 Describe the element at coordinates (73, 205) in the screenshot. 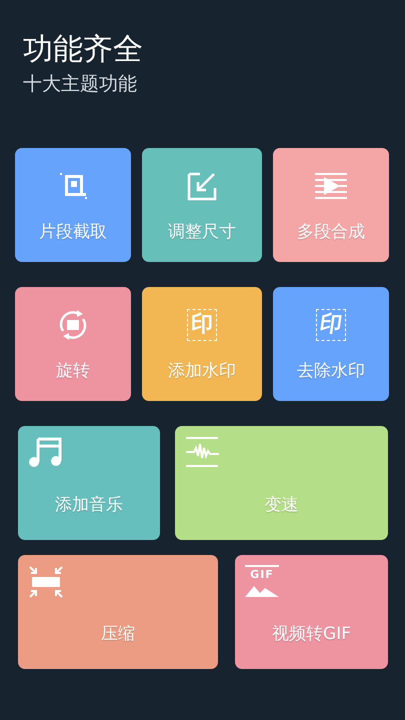

I see `feature-tile: 片段截取` at that location.